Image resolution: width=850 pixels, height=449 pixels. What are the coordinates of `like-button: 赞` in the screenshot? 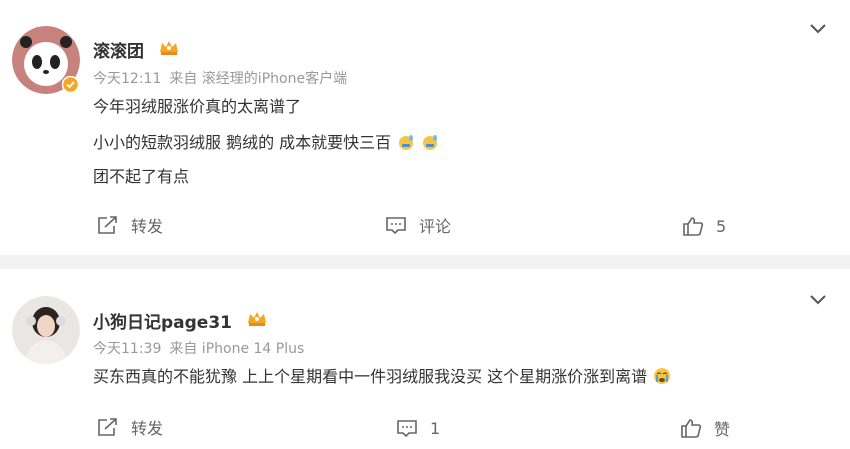 It's located at (705, 428).